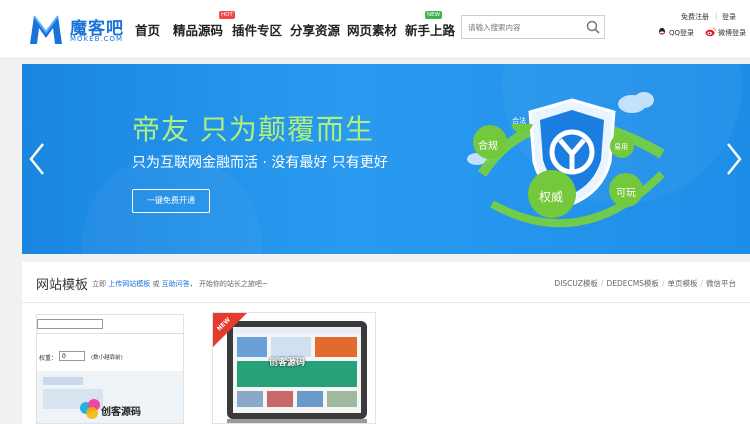 The width and height of the screenshot is (750, 424). Describe the element at coordinates (729, 17) in the screenshot. I see `login-link: 登录` at that location.